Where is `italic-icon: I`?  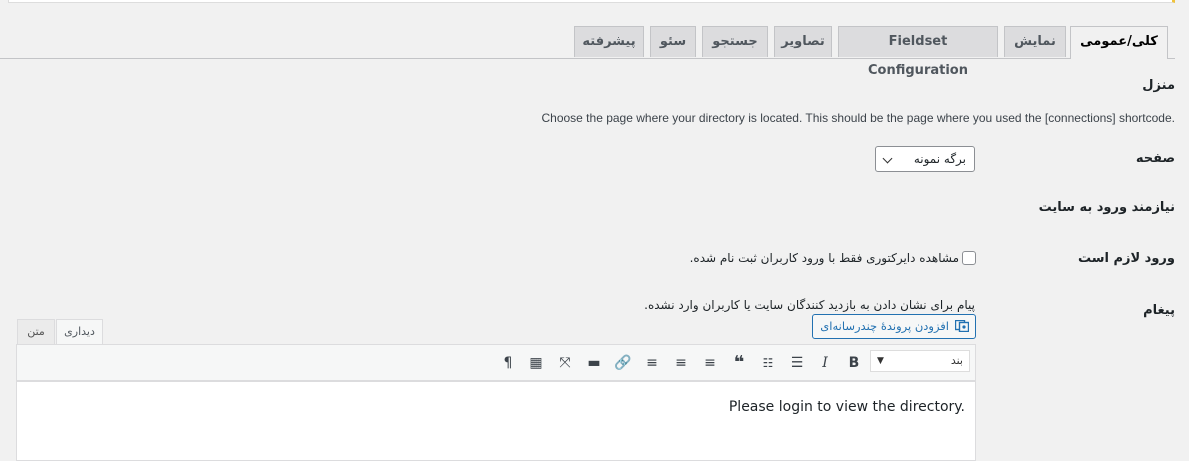
italic-icon: I is located at coordinates (825, 363).